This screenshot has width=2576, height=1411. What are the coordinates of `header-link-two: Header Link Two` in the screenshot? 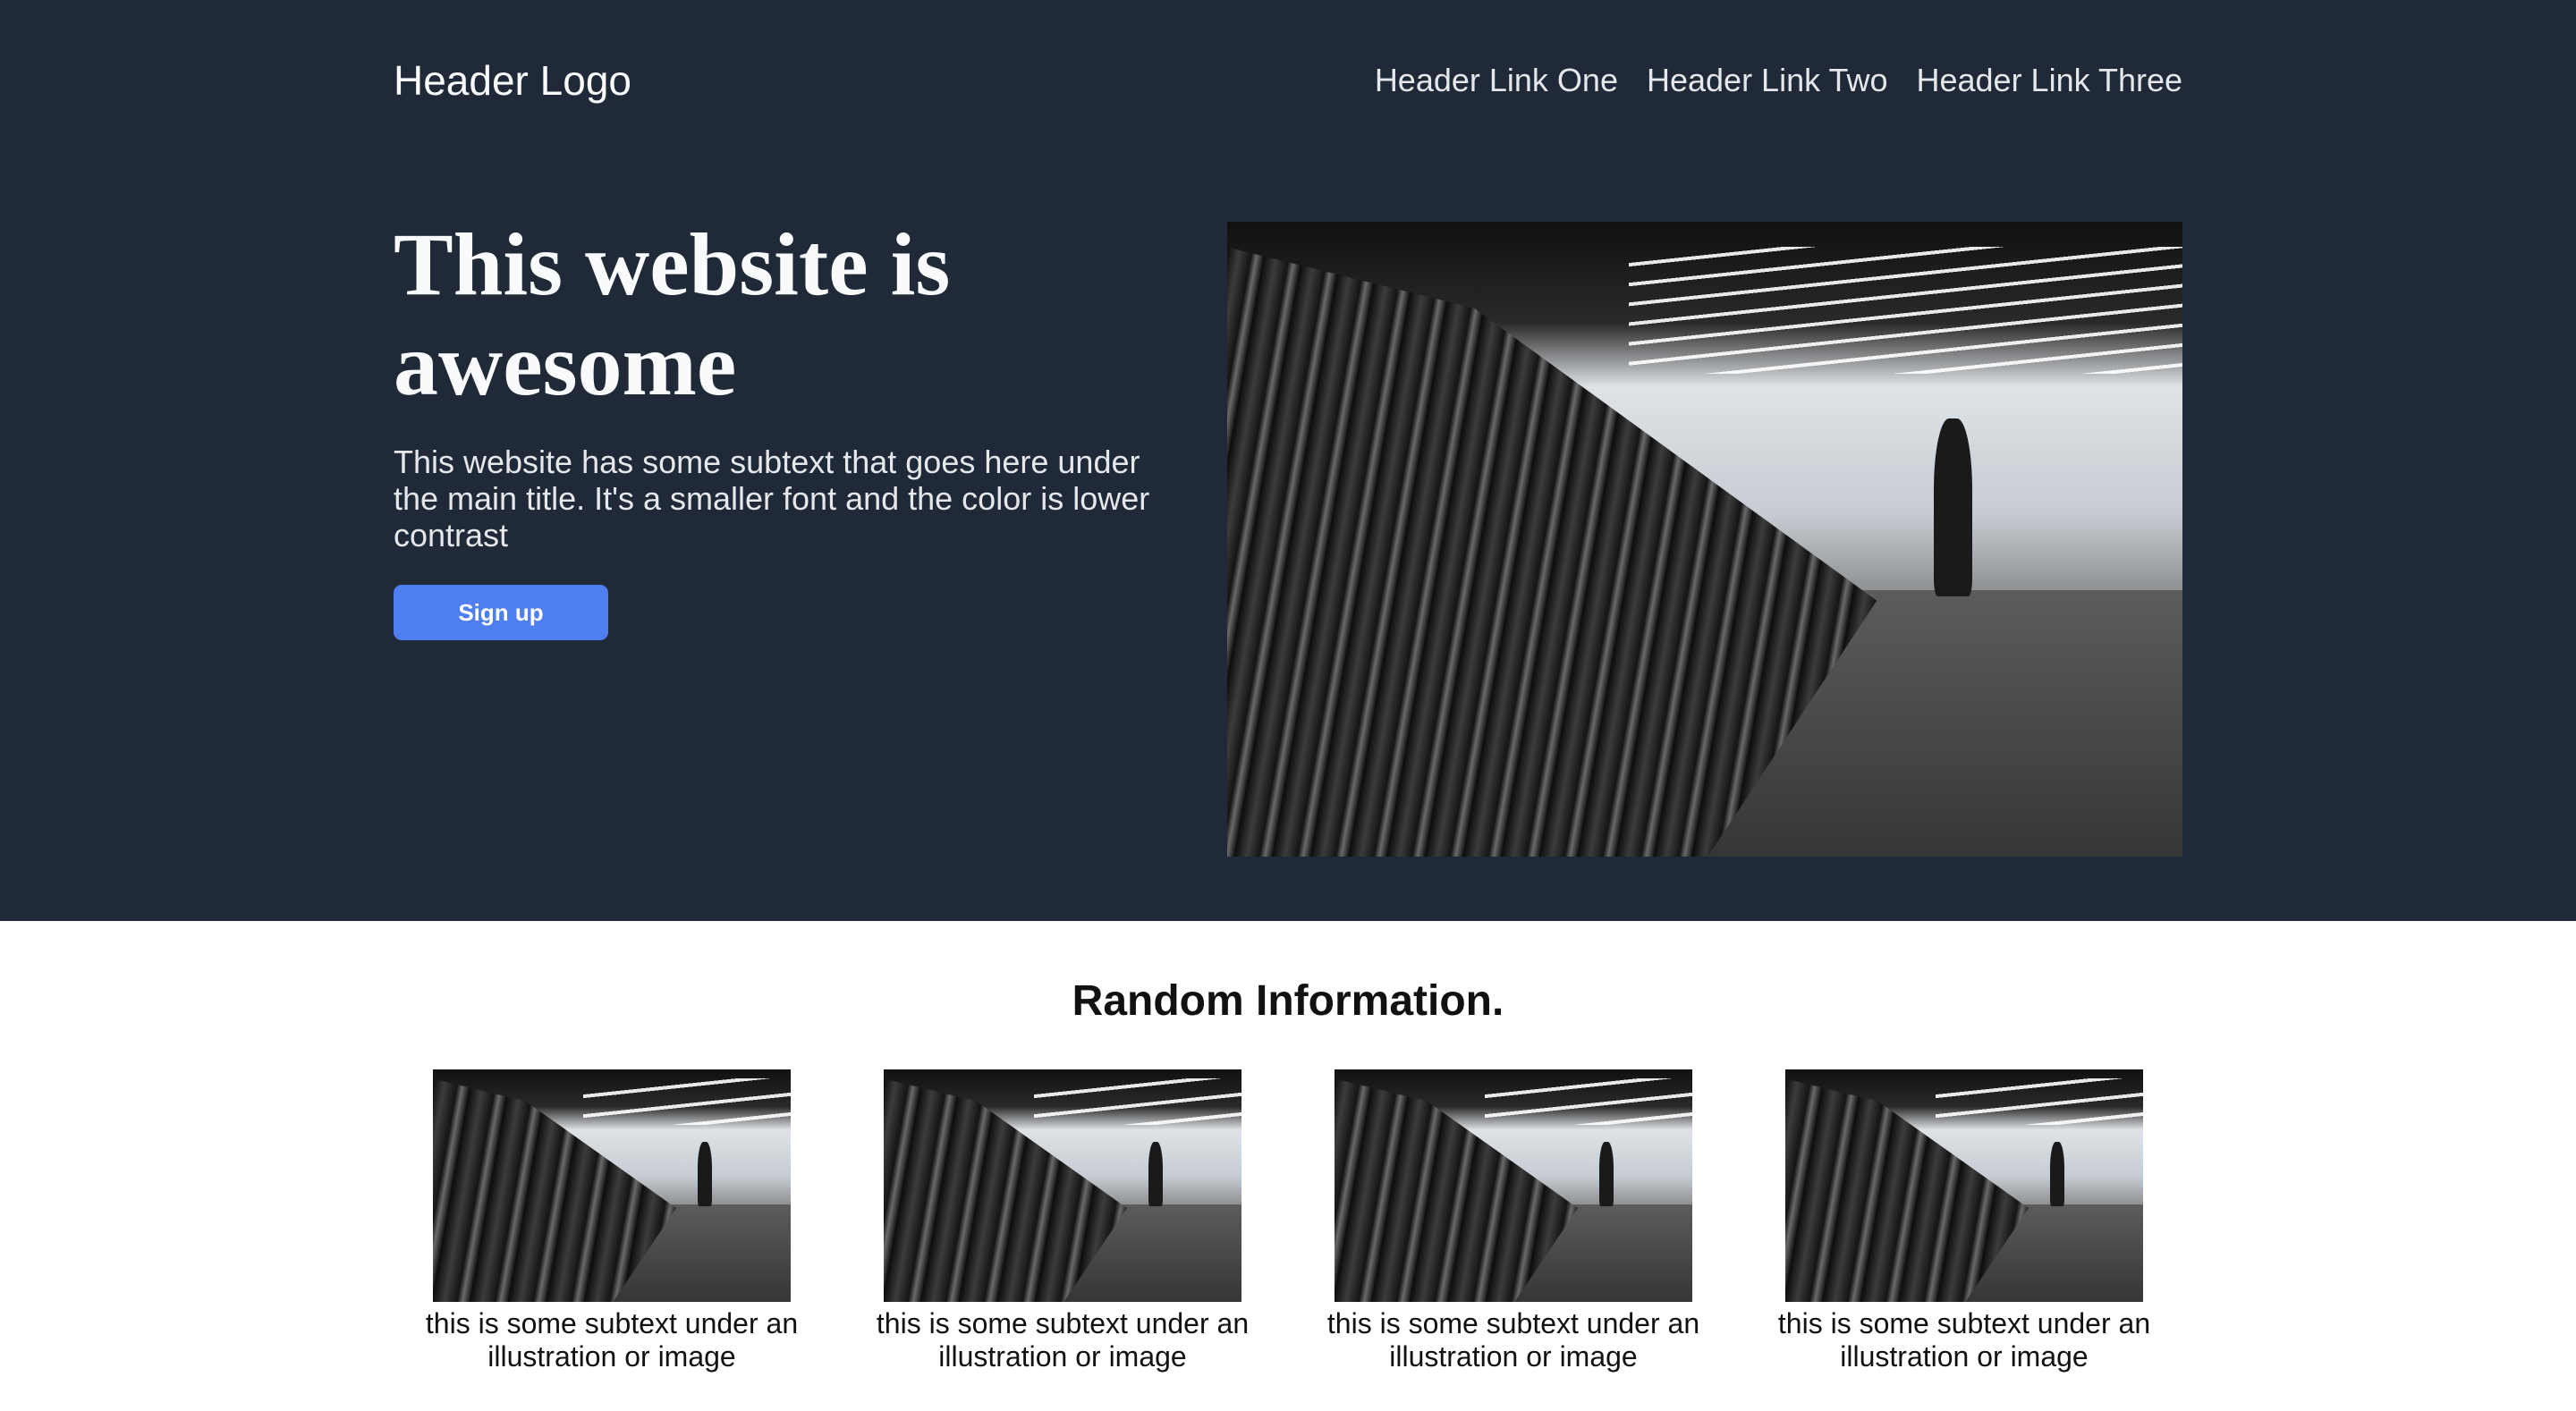 It's located at (1767, 80).